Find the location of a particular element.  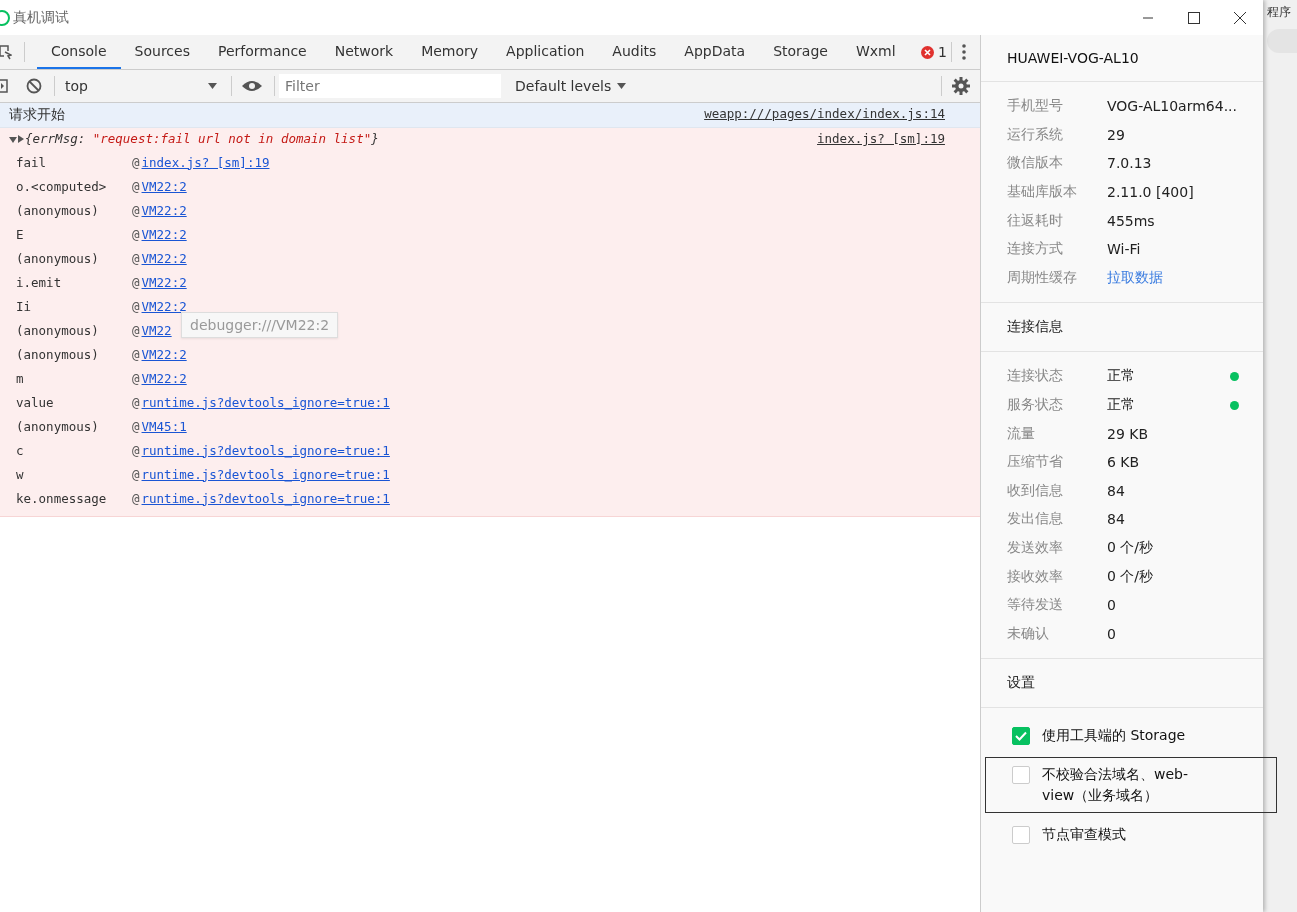

error-count: 1 is located at coordinates (942, 52).